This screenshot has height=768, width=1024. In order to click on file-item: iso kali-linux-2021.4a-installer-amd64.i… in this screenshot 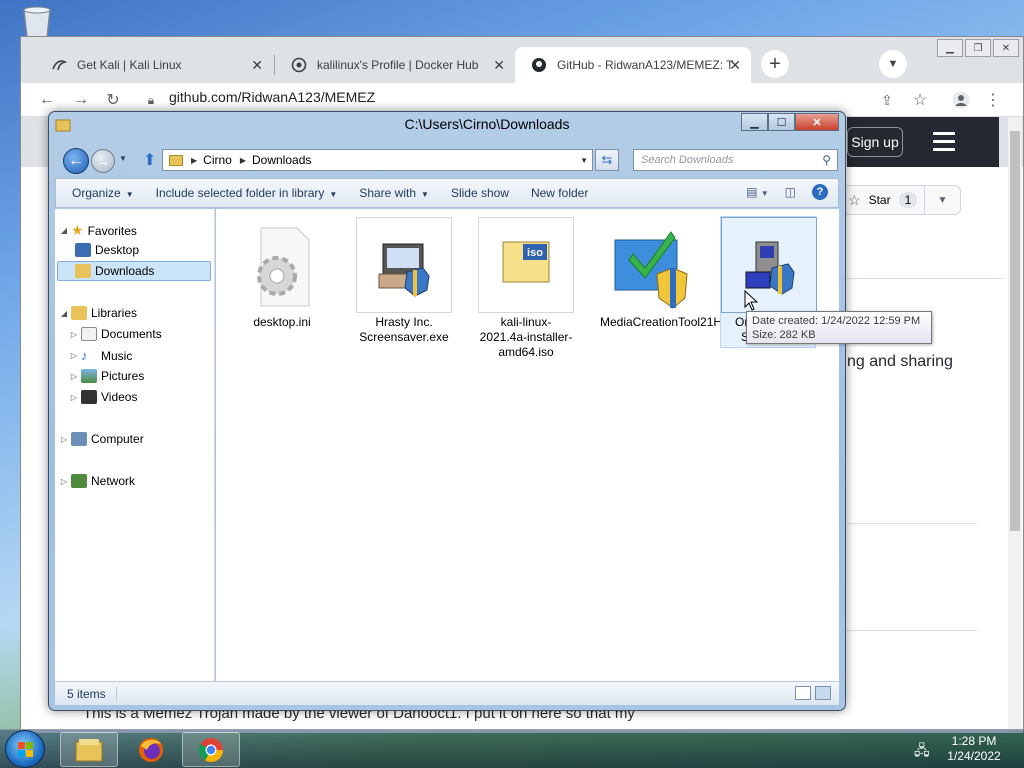, I will do `click(526, 288)`.